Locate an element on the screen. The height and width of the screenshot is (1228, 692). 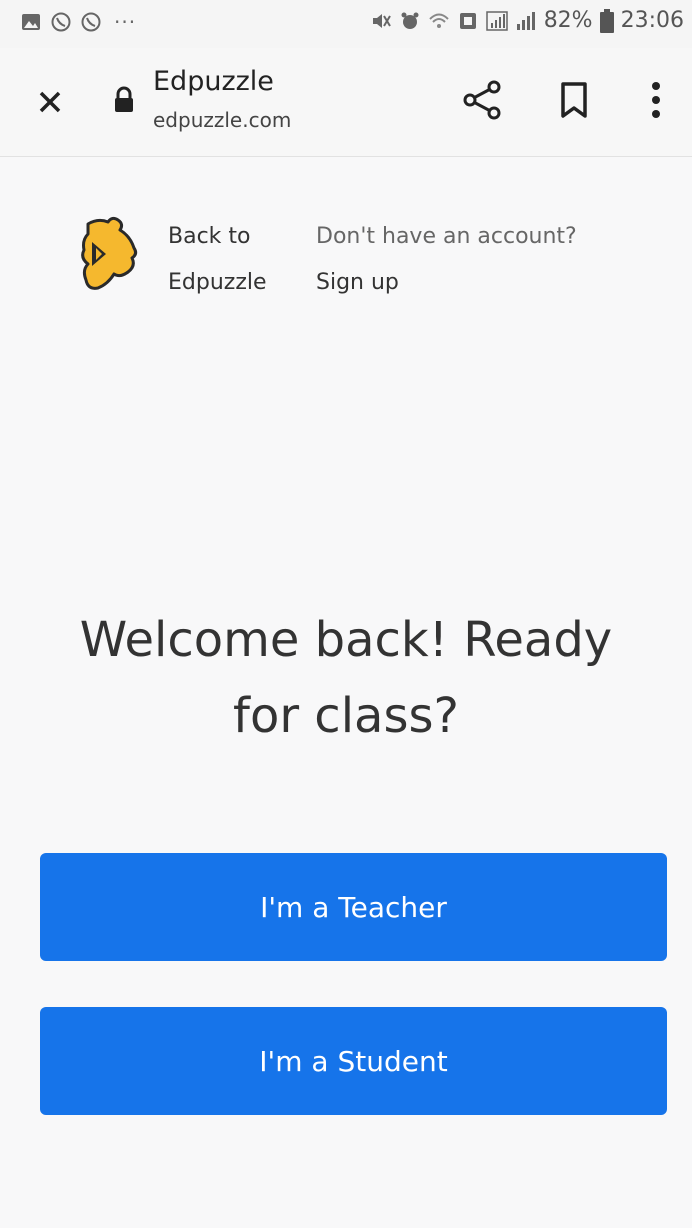
bookmark-icon is located at coordinates (574, 100).